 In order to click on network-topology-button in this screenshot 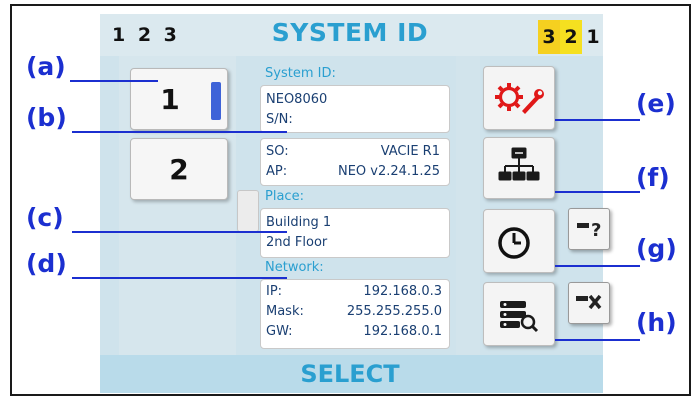, I will do `click(519, 168)`.